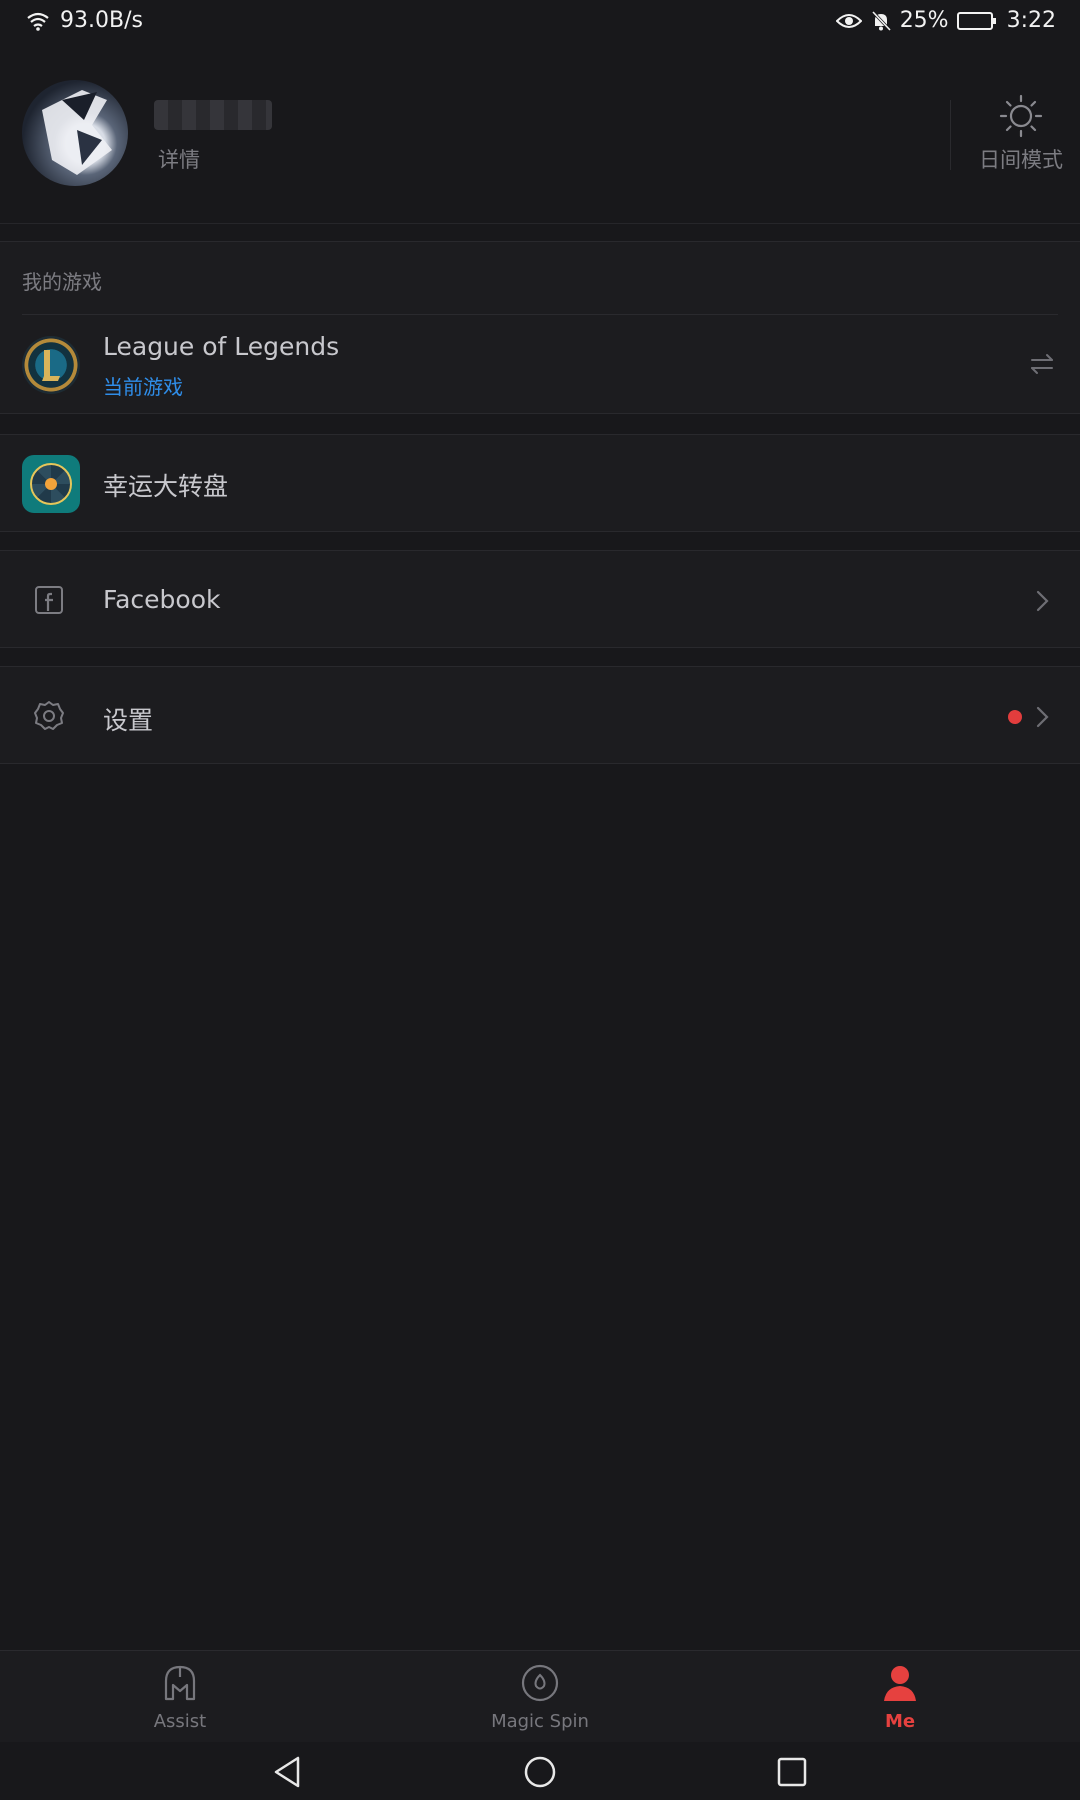 Image resolution: width=1080 pixels, height=1800 pixels. I want to click on tab-assist: Assist, so click(180, 1697).